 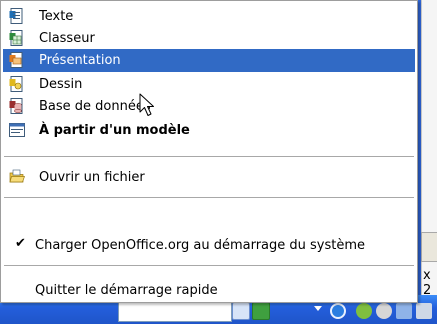 What do you see at coordinates (16, 84) in the screenshot?
I see `draw-drawing-icon` at bounding box center [16, 84].